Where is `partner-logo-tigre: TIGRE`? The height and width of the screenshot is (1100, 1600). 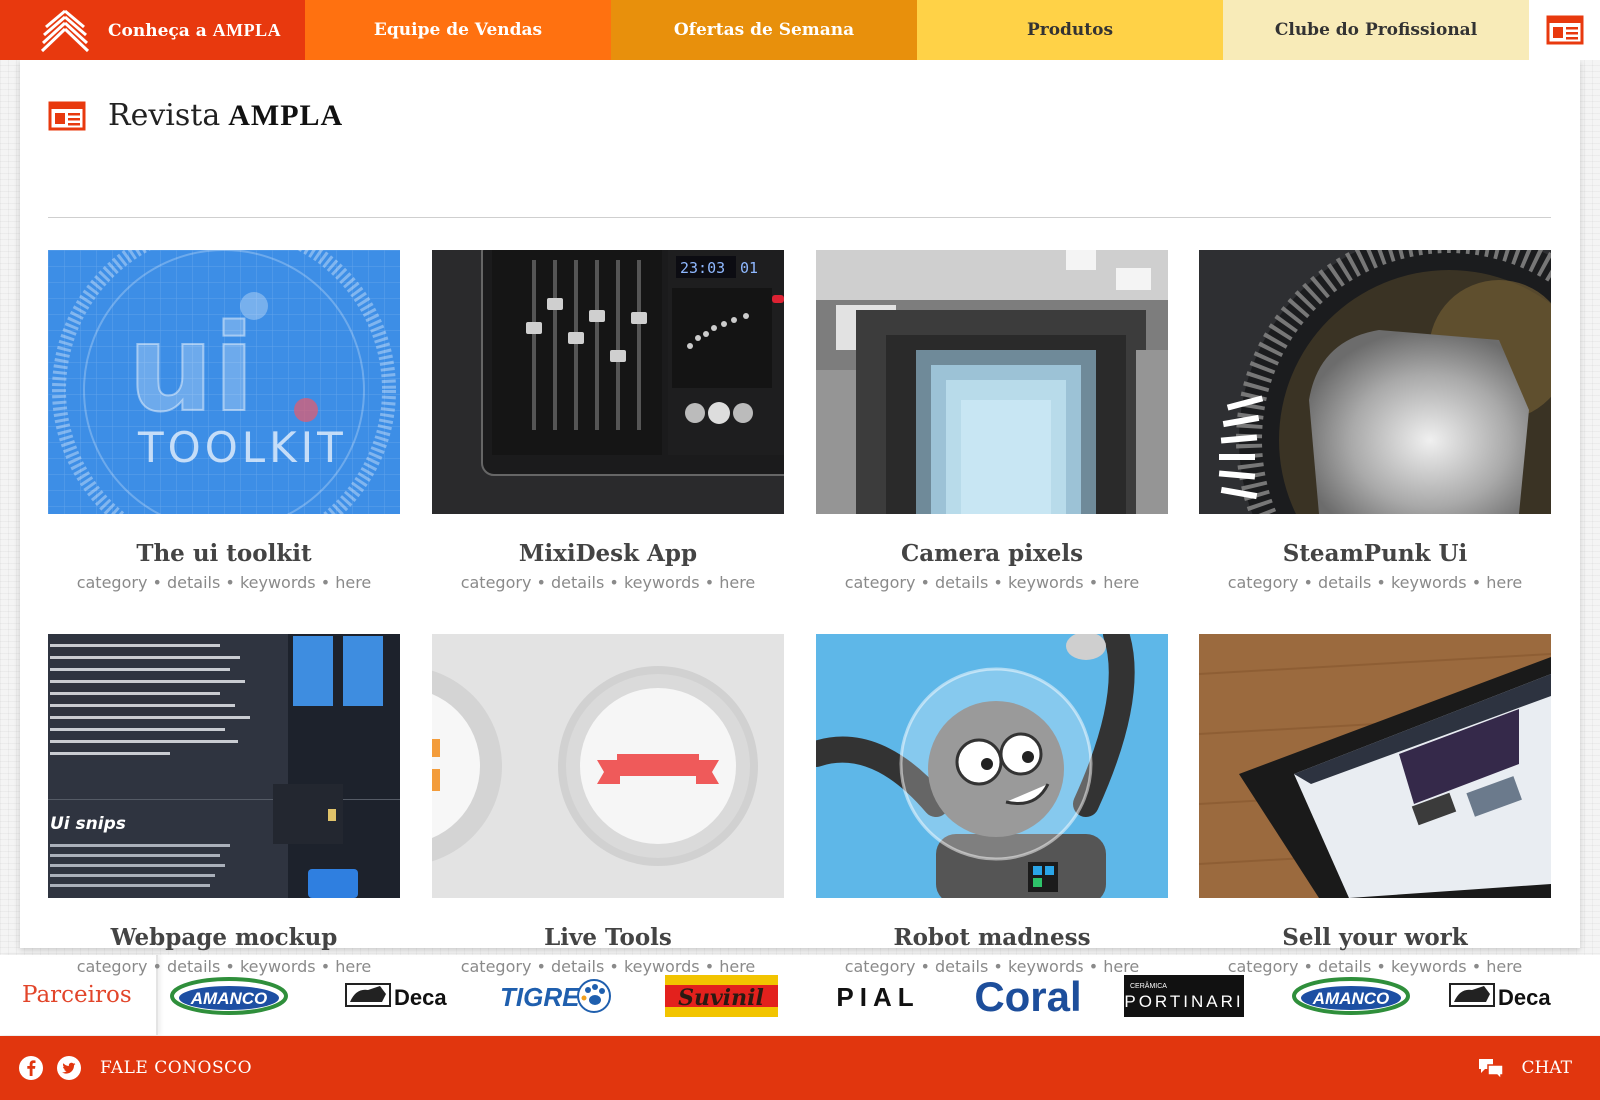
partner-logo-tigre: TIGRE is located at coordinates (556, 996).